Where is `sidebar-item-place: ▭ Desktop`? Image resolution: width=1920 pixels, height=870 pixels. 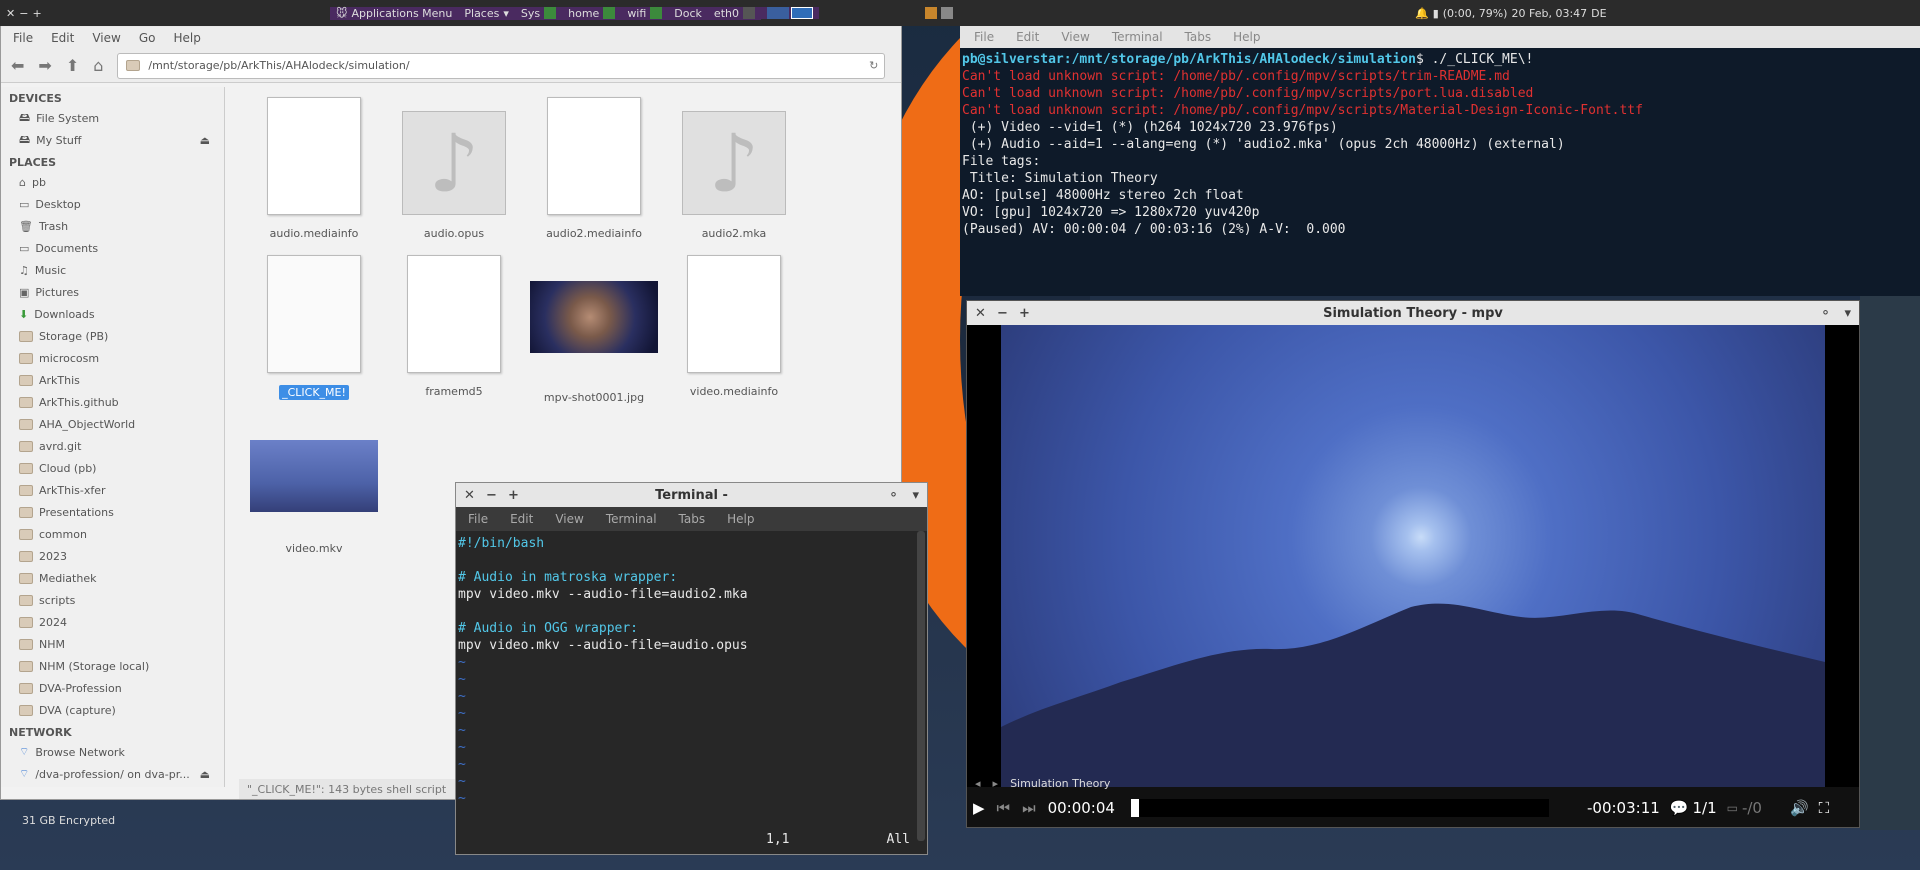
sidebar-item-place: ▭ Desktop is located at coordinates (112, 204).